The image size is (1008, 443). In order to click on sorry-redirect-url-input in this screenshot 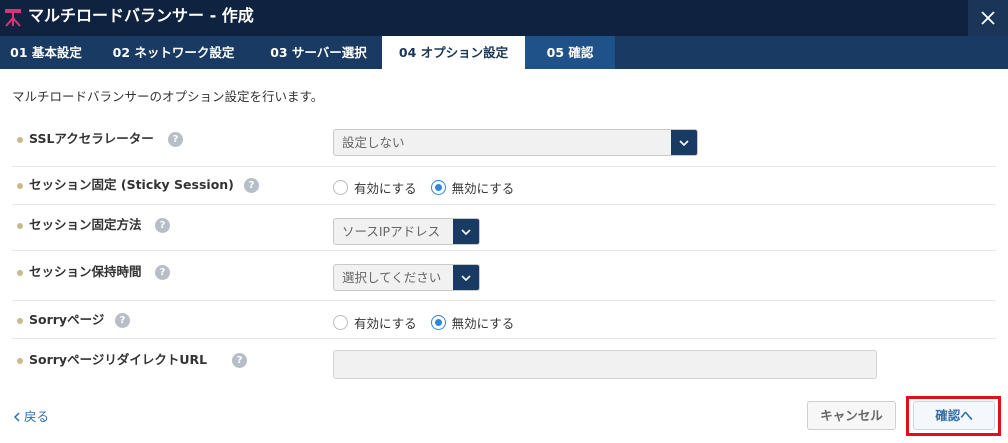, I will do `click(605, 364)`.